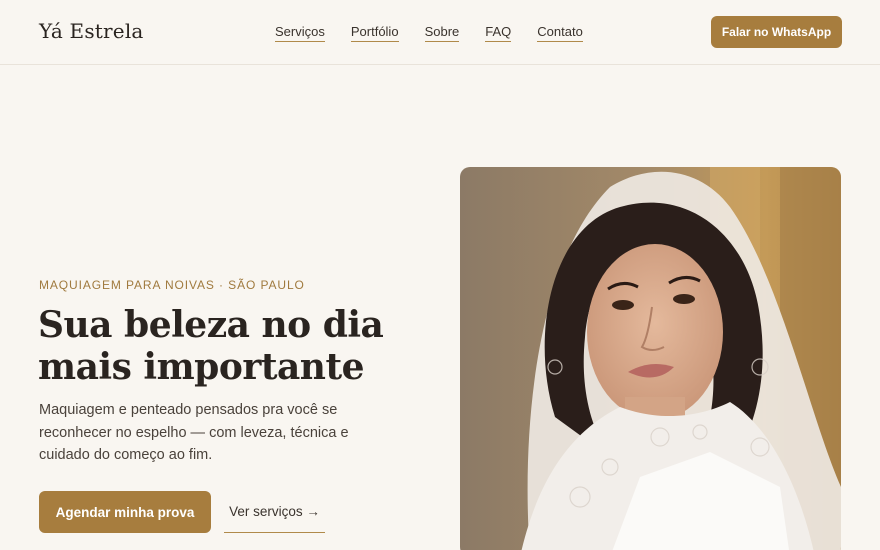  Describe the element at coordinates (498, 33) in the screenshot. I see `nav-link-faq: FAQ` at that location.